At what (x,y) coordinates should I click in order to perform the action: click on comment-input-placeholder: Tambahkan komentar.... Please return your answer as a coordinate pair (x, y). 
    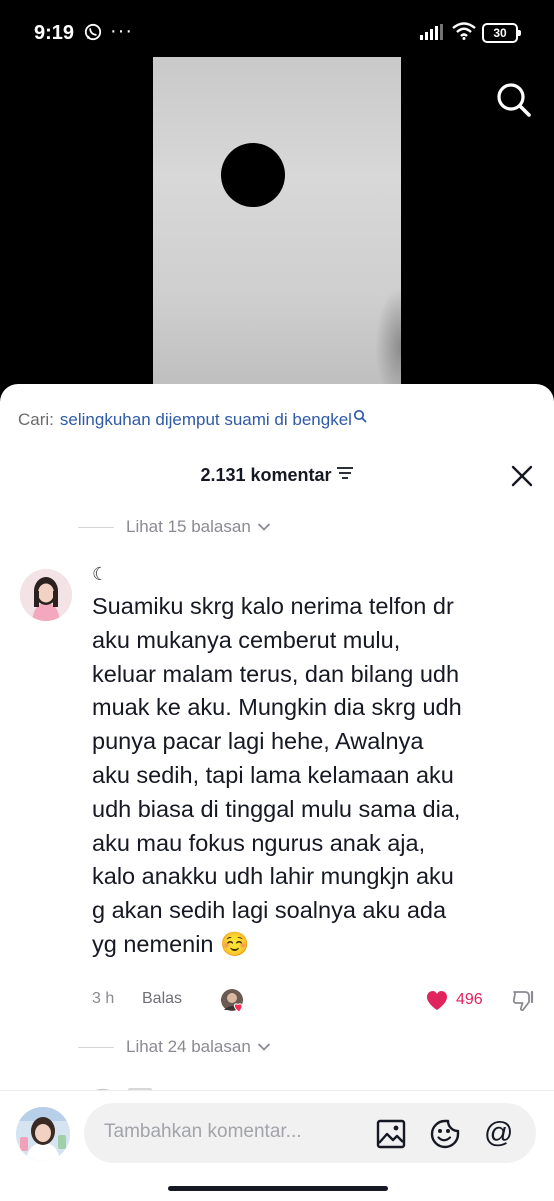
    Looking at the image, I should click on (203, 1131).